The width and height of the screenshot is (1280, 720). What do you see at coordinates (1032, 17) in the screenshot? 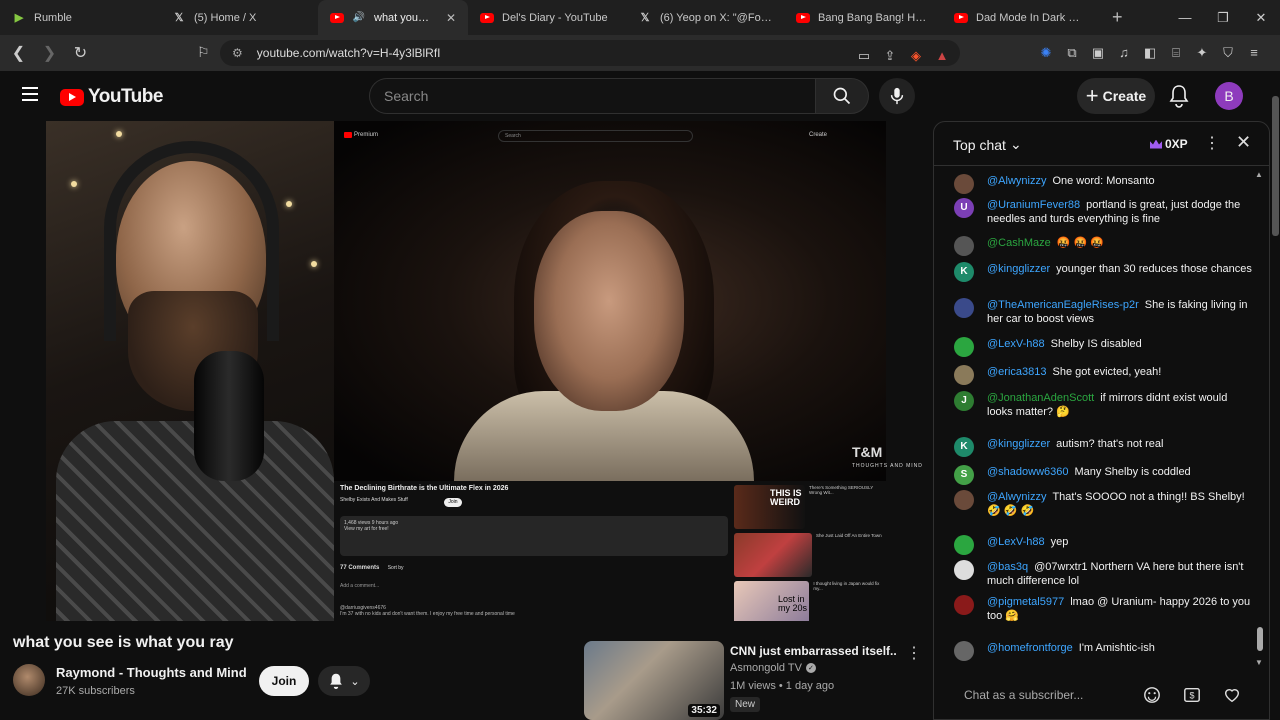
I see `tab-title: Dad Mode In Dark Mode` at bounding box center [1032, 17].